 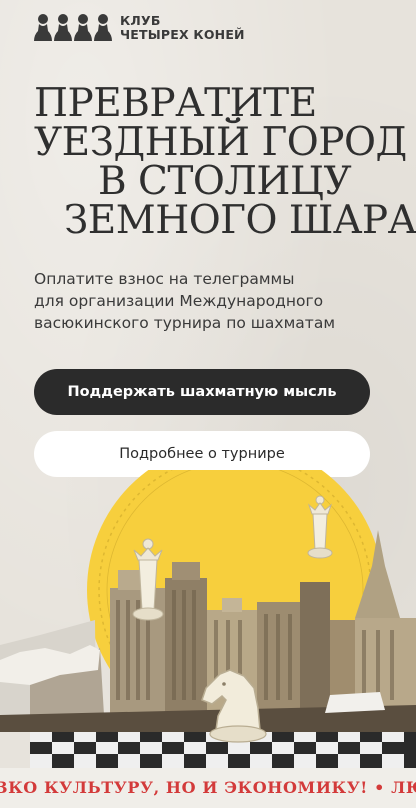 What do you see at coordinates (185, 323) in the screenshot?
I see `subtitle-line-3: васюкинского турнира по шахматам` at bounding box center [185, 323].